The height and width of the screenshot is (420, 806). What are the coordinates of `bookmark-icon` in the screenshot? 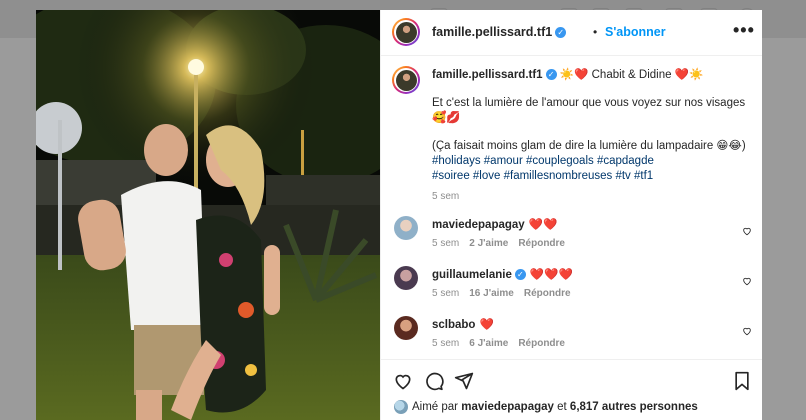 It's located at (742, 381).